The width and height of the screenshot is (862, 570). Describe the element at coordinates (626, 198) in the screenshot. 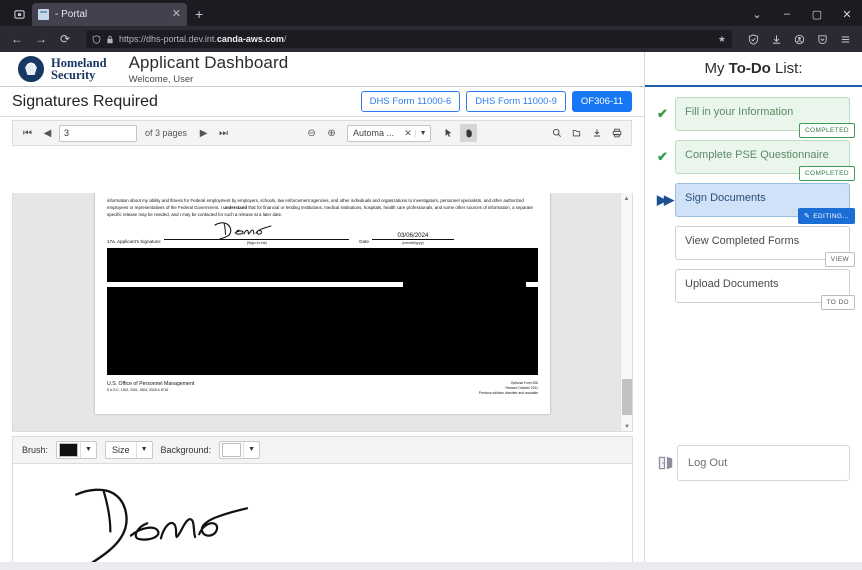

I see `scroll-up-icon: ▲` at that location.